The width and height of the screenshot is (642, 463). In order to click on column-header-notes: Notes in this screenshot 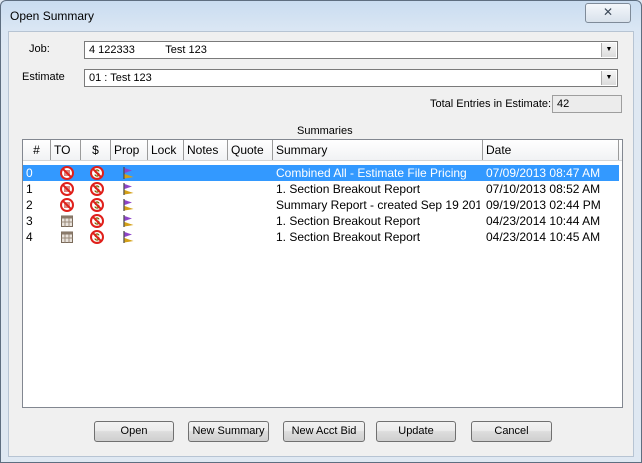, I will do `click(206, 150)`.